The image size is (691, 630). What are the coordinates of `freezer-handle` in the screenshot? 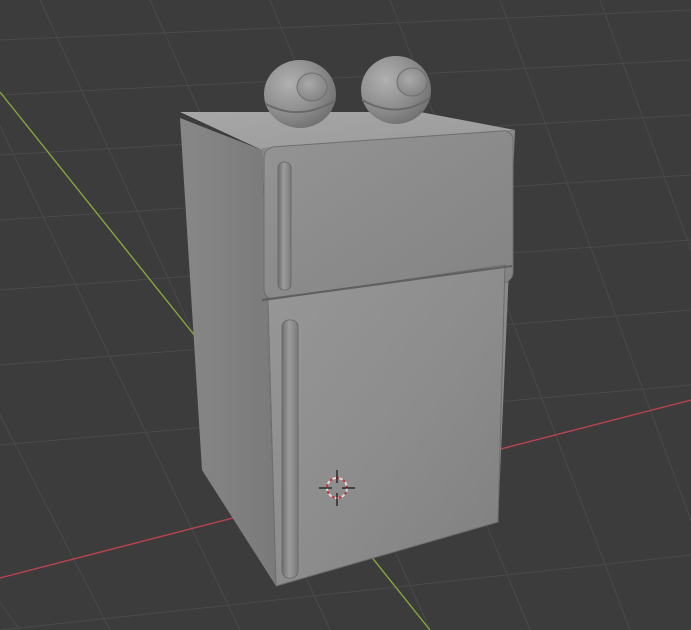 It's located at (284, 226).